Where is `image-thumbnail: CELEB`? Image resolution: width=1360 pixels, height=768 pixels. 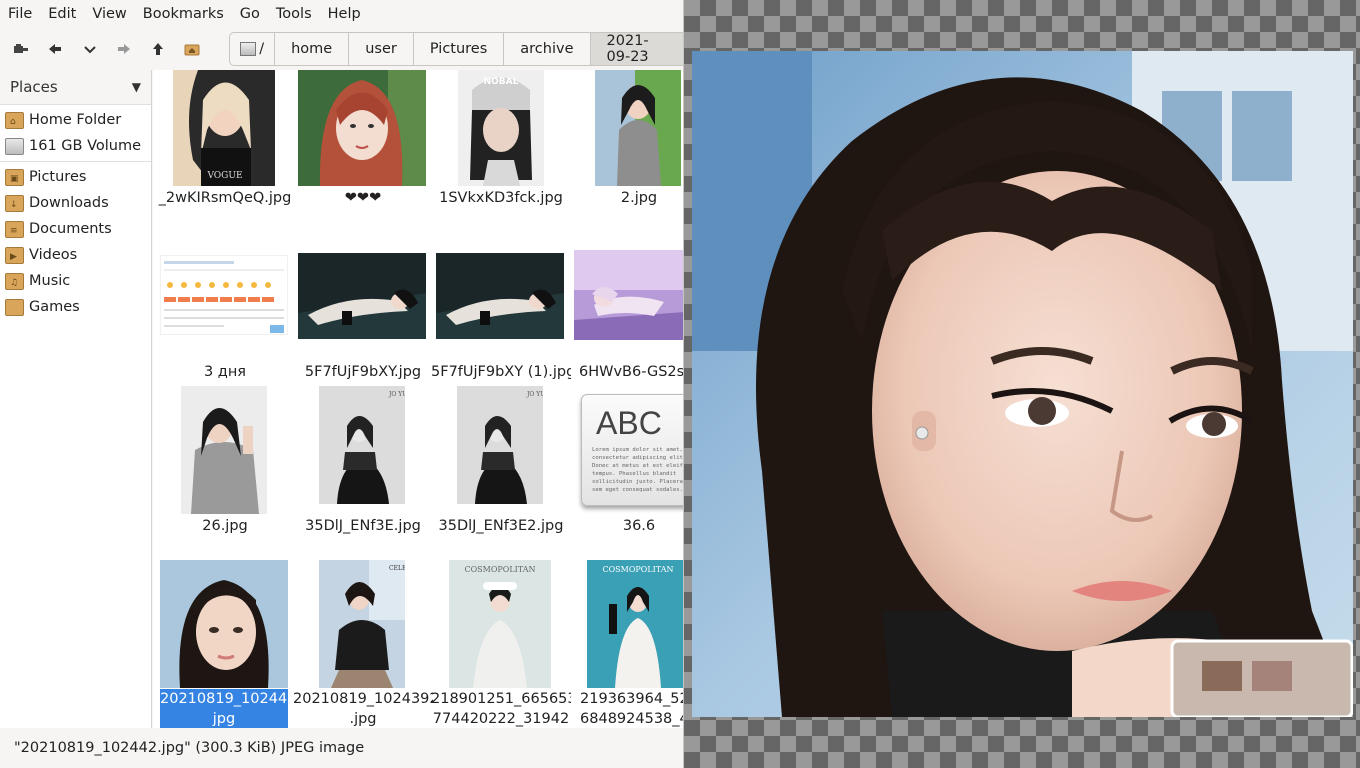
image-thumbnail: CELEB is located at coordinates (362, 624).